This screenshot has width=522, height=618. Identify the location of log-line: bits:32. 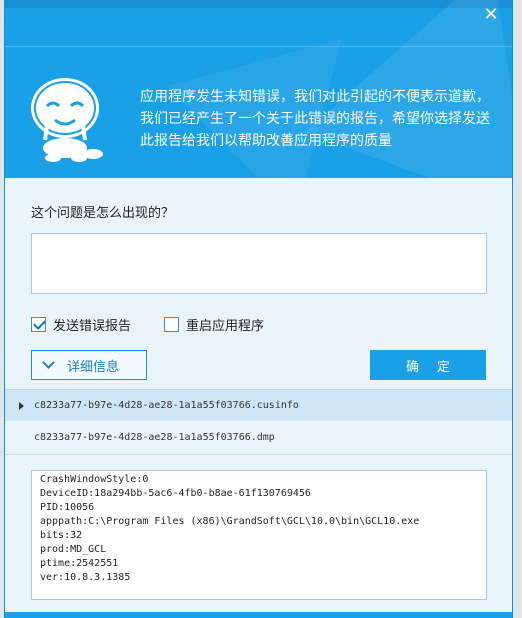
(61, 535).